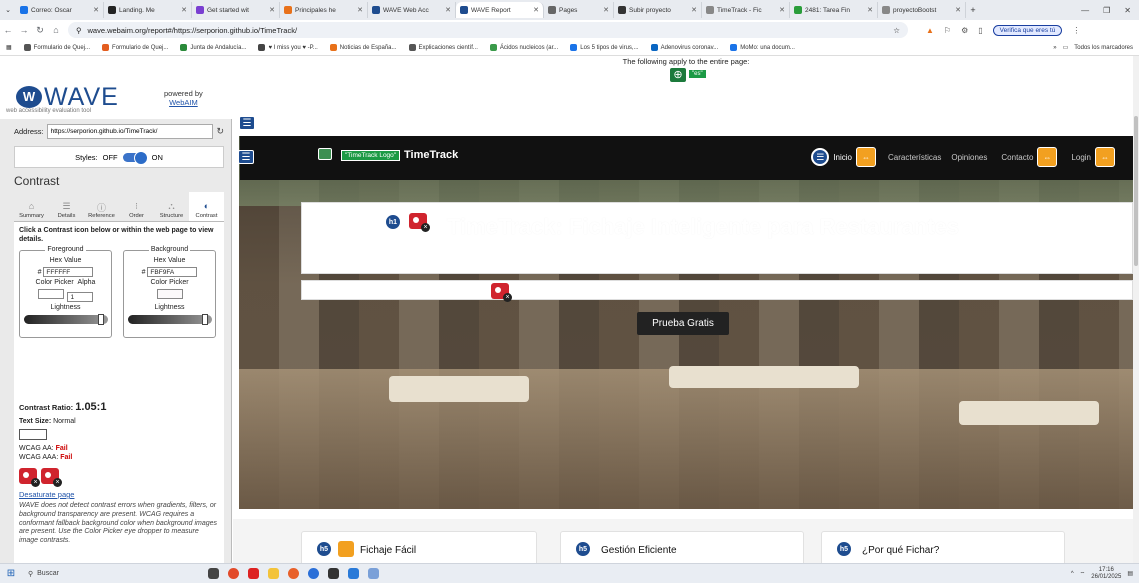 The image size is (1139, 583). I want to click on tab-contrast: ◐ Contrast, so click(206, 206).